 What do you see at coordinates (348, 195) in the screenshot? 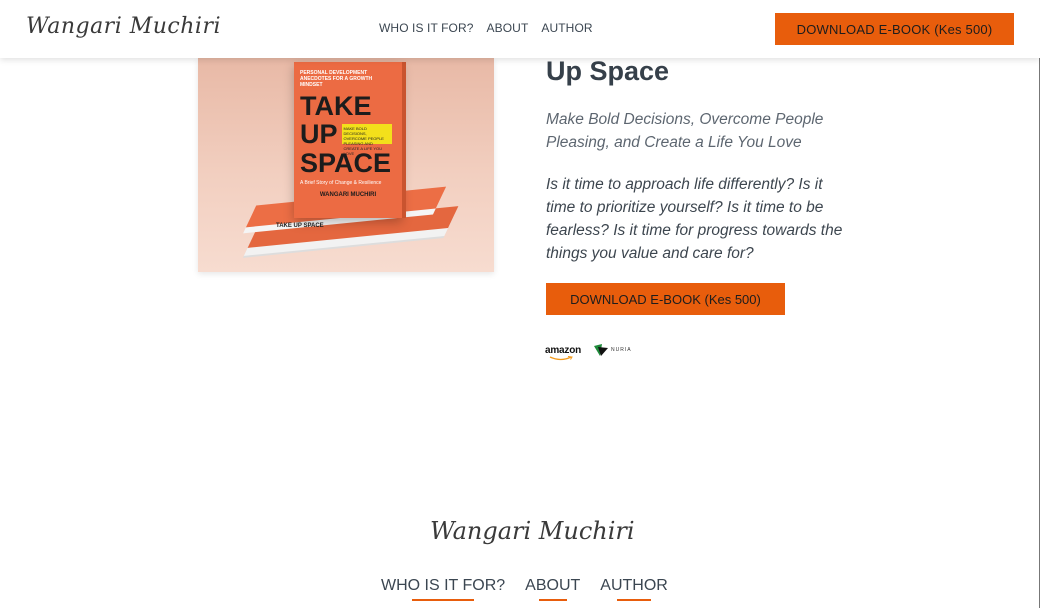
I see `book-author: WANGARI MUCHIRI` at bounding box center [348, 195].